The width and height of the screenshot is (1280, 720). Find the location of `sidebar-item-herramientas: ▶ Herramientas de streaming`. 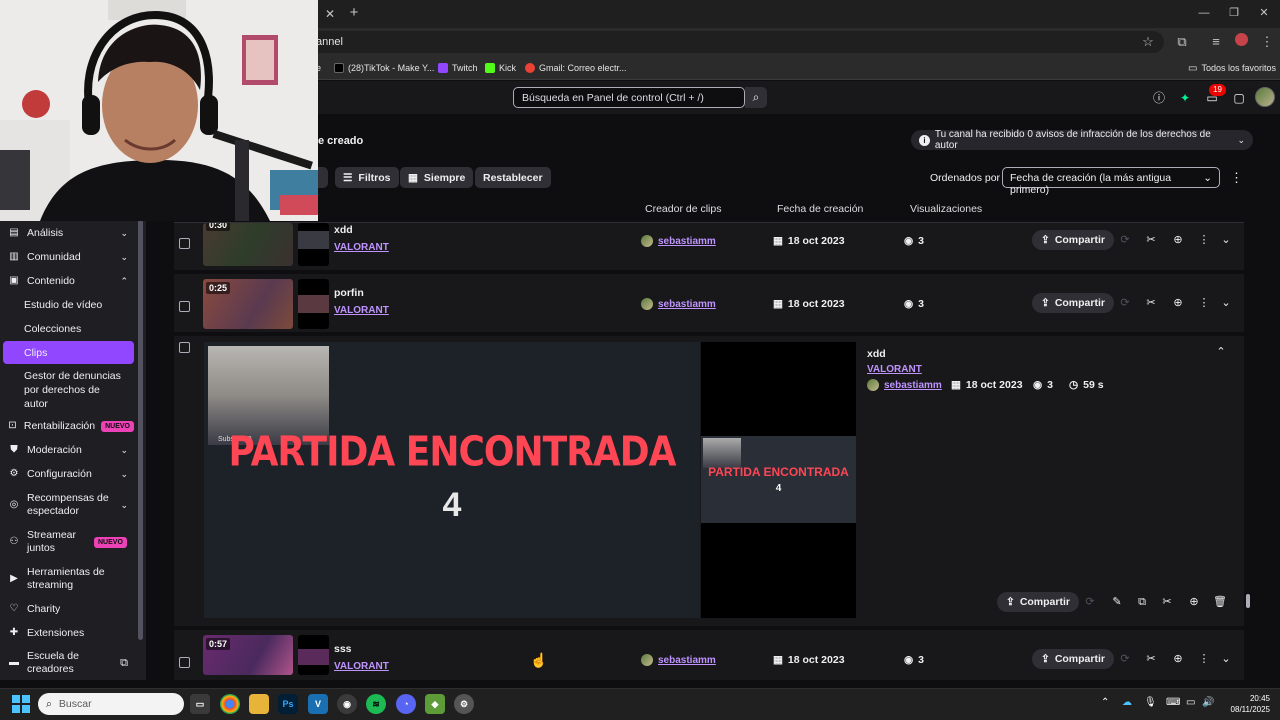

sidebar-item-herramientas: ▶ Herramientas de streaming is located at coordinates (71, 579).